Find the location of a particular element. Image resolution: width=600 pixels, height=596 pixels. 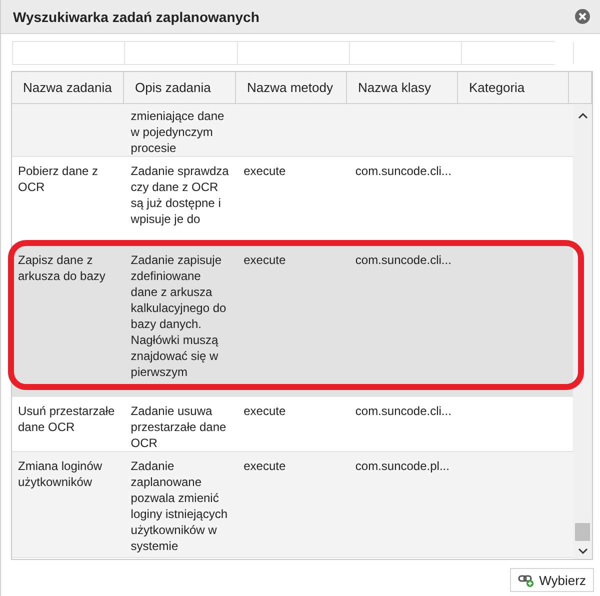

table-cell-text: Zadanie zaplanowane pozwala zmienić loginy istniejących użytkowników w systemie is located at coordinates (179, 506).